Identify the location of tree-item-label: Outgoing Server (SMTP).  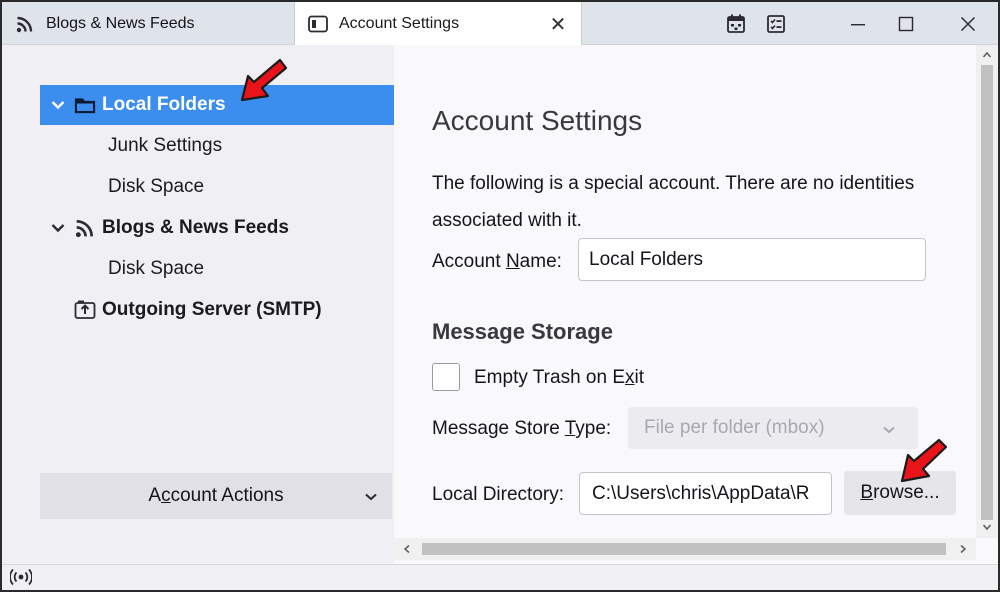
(212, 309).